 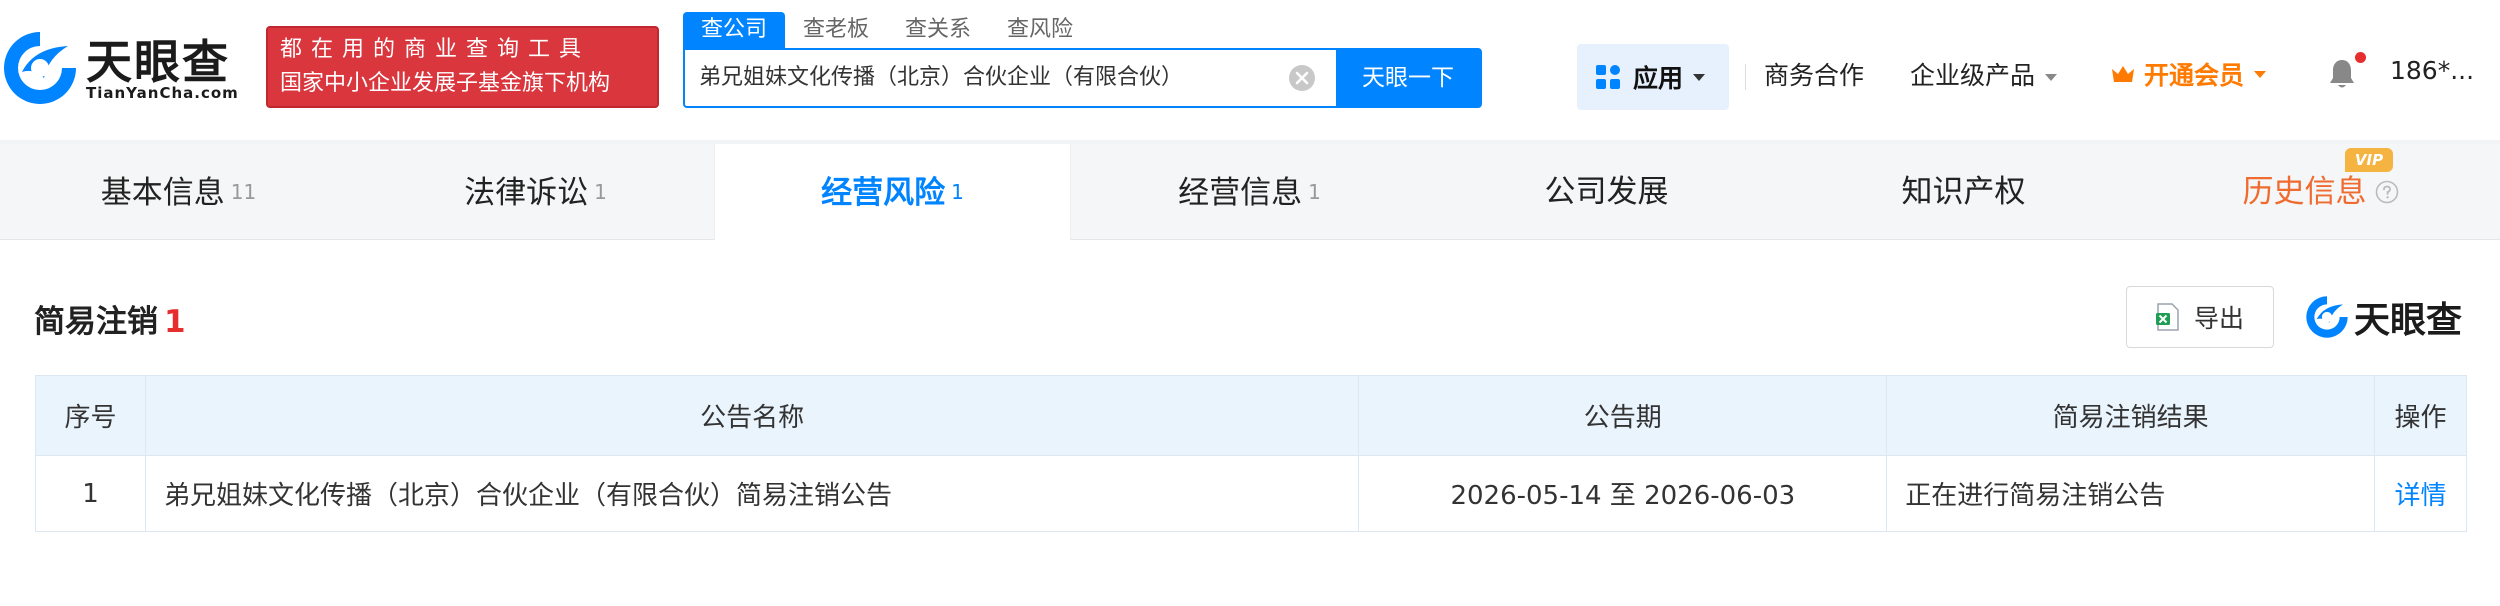 I want to click on tab-label: 公司发展, so click(x=1606, y=192).